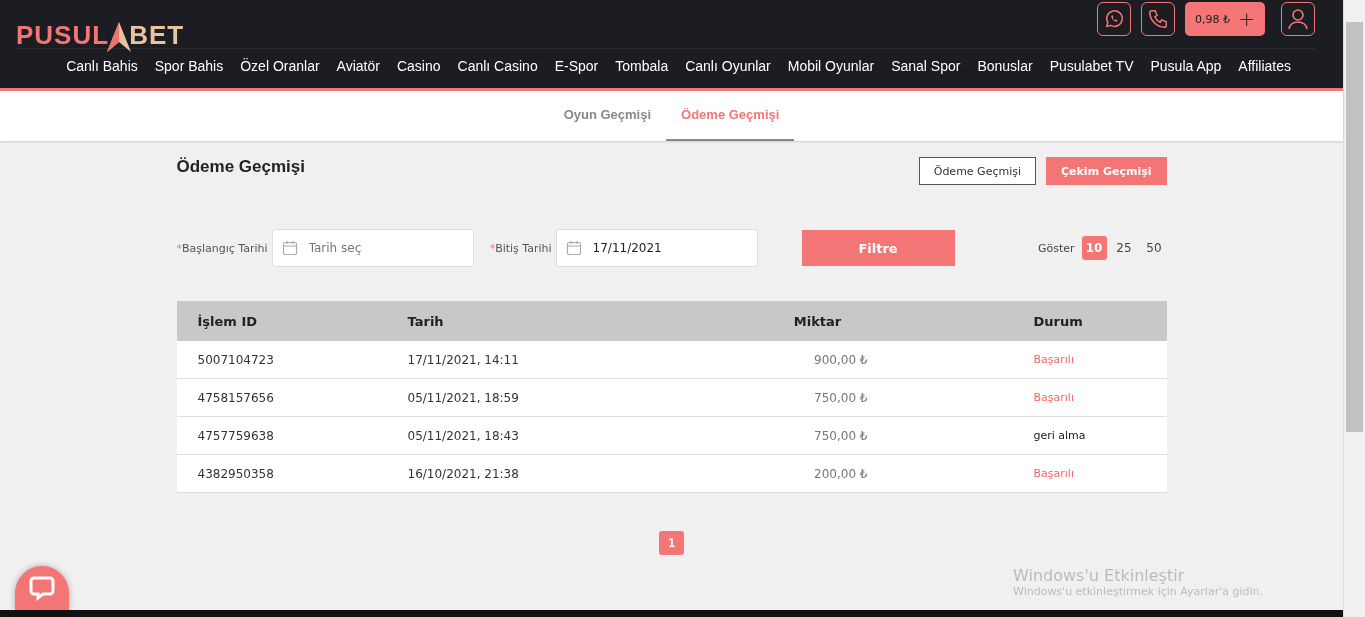 This screenshot has width=1365, height=617. What do you see at coordinates (372, 248) in the screenshot?
I see `date-field: Tarih seç` at bounding box center [372, 248].